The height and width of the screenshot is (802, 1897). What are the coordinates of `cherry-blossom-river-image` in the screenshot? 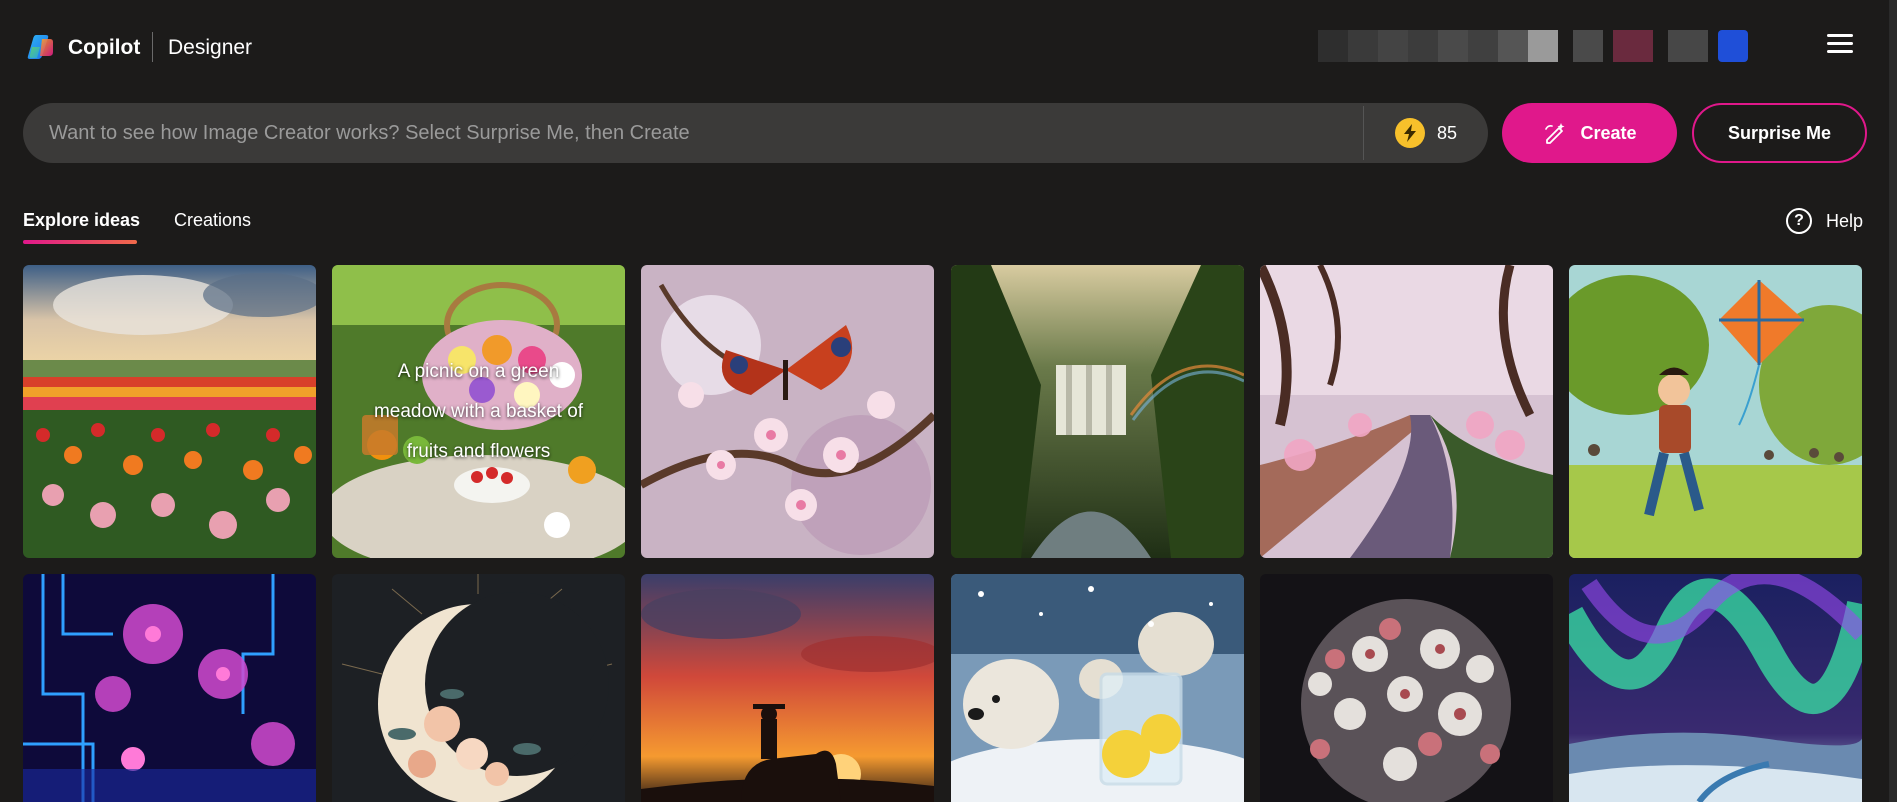 It's located at (1406, 411).